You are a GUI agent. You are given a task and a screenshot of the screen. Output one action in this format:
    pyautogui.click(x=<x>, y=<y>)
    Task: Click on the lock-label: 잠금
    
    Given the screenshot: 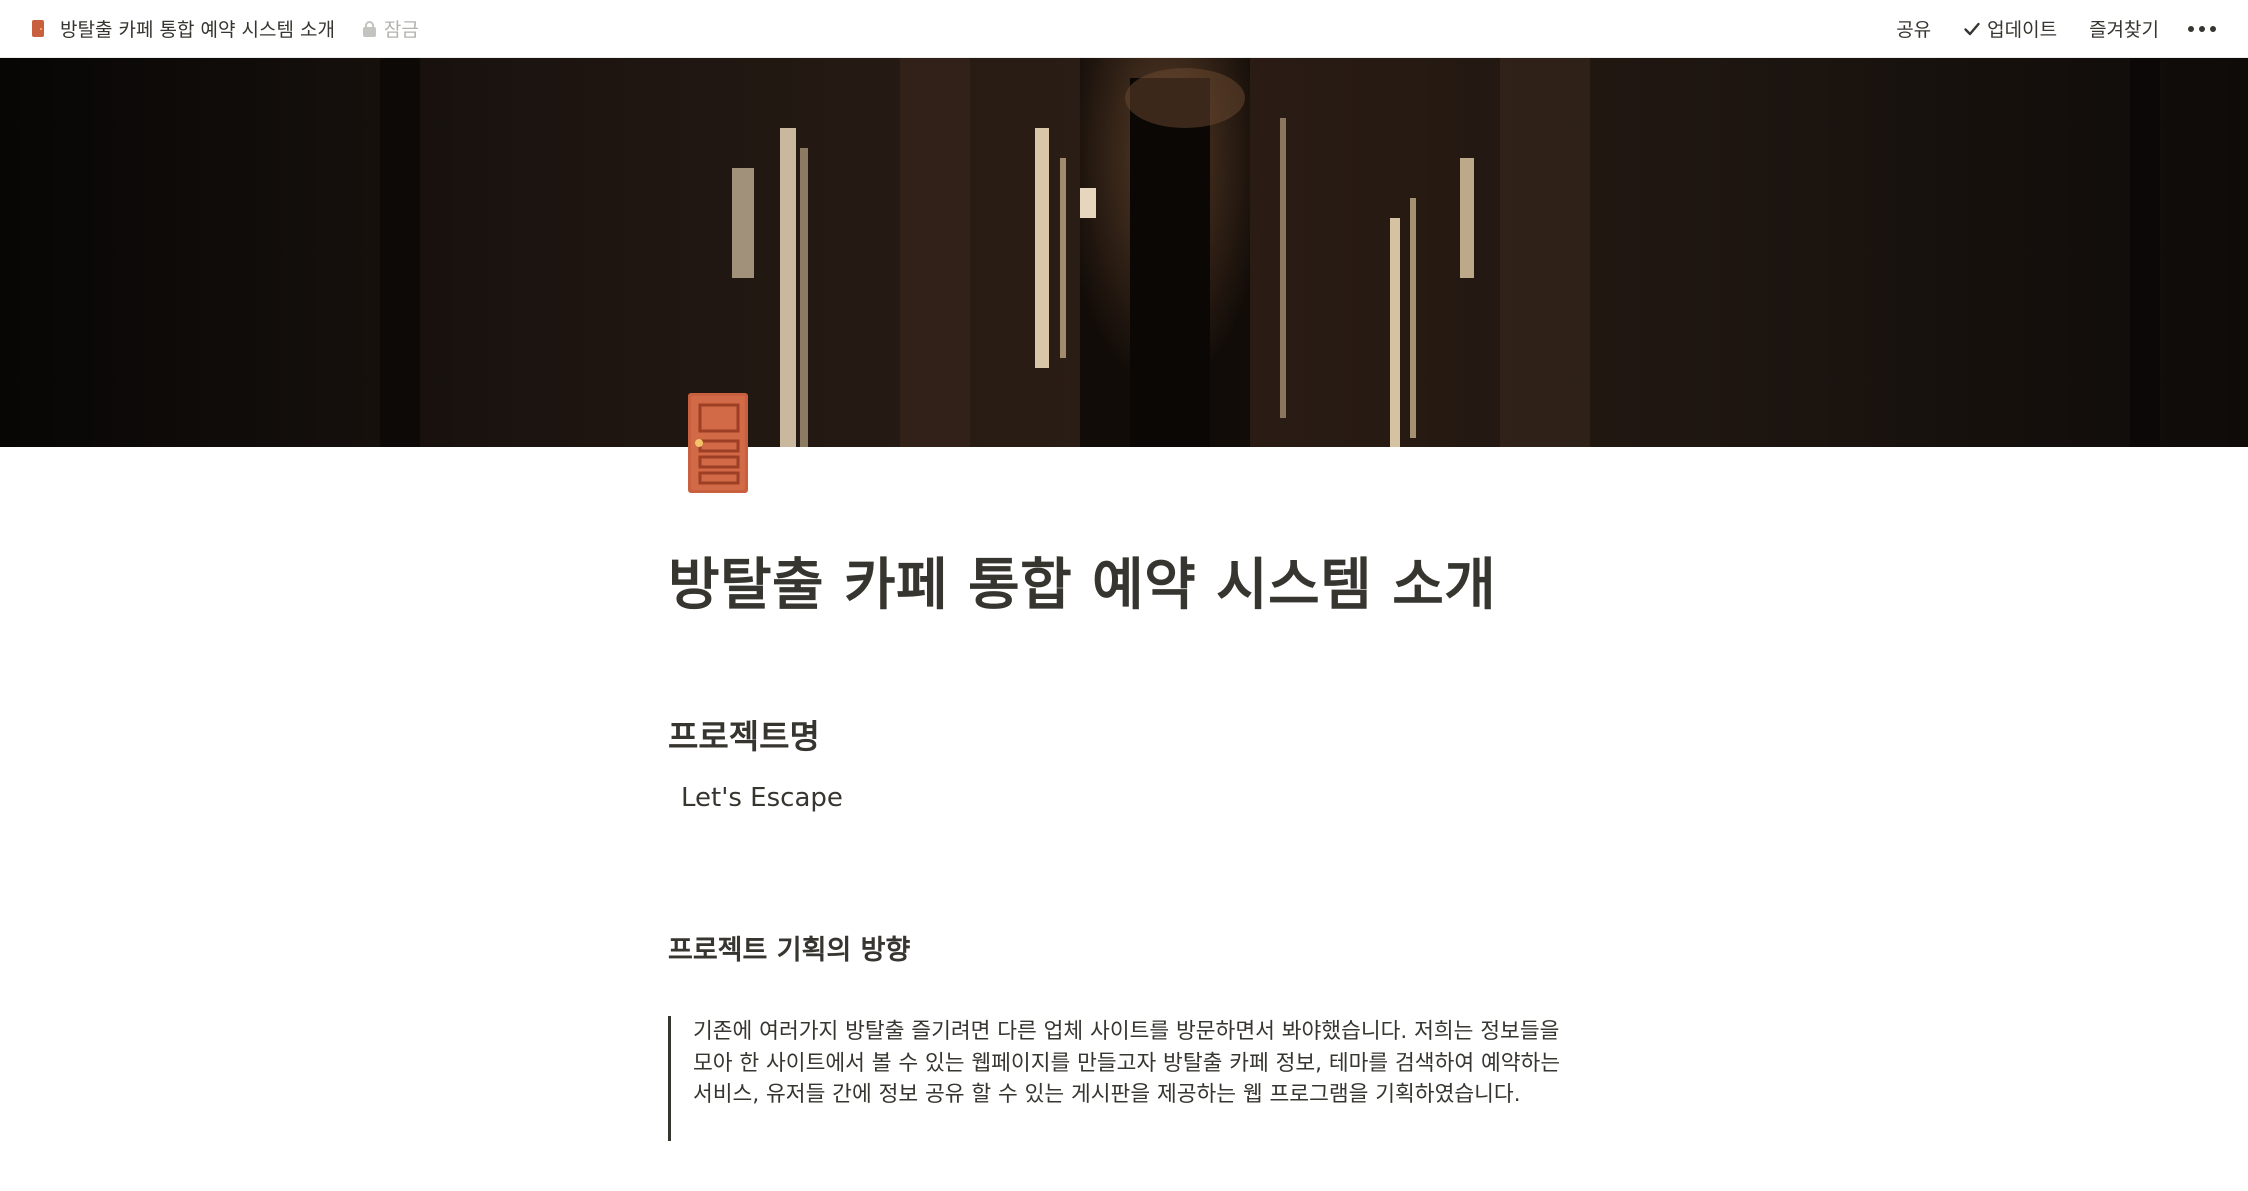 What is the action you would take?
    pyautogui.click(x=401, y=30)
    